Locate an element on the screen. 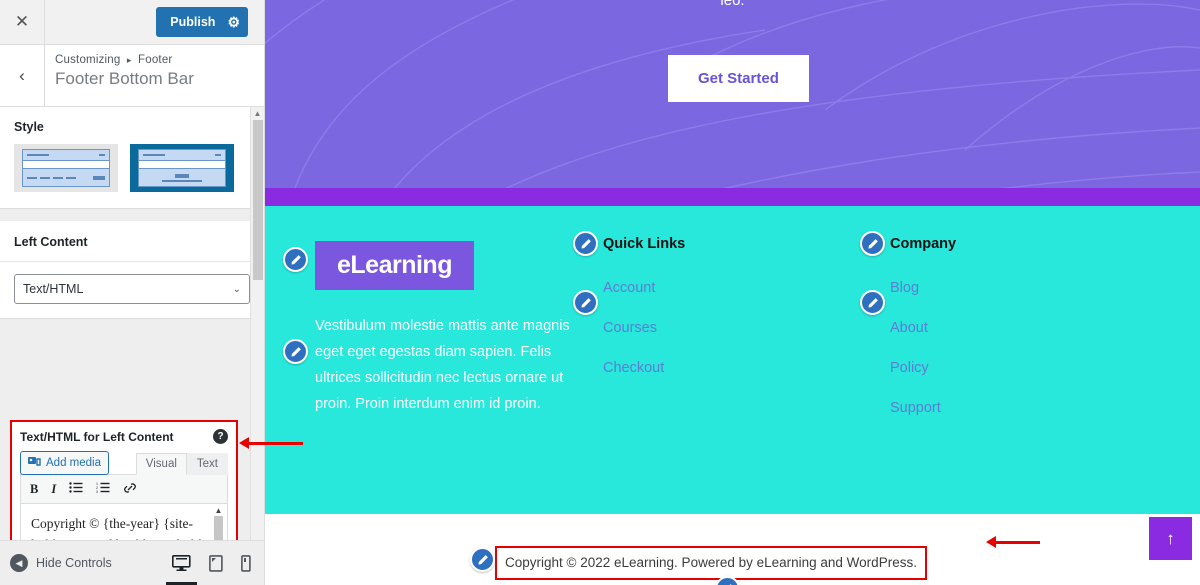 This screenshot has width=1200, height=585. footer-link: Support is located at coordinates (923, 408).